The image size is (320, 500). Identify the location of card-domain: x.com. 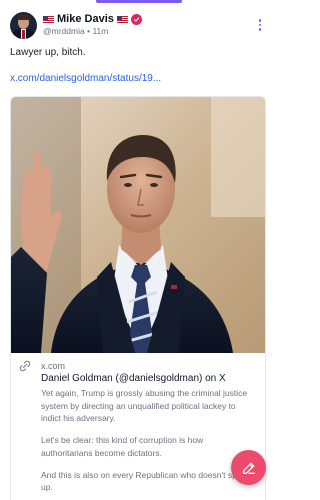
(53, 366).